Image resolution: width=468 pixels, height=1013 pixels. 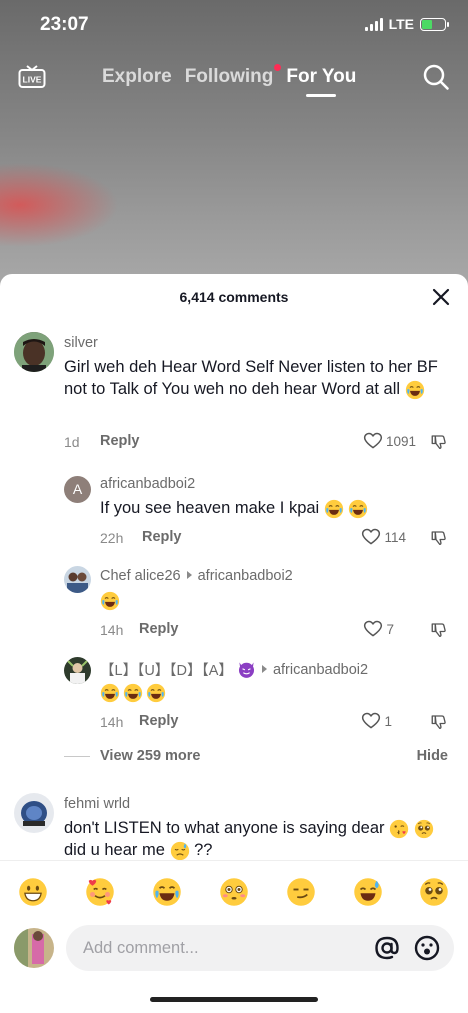 I want to click on my-avatar, so click(x=34, y=948).